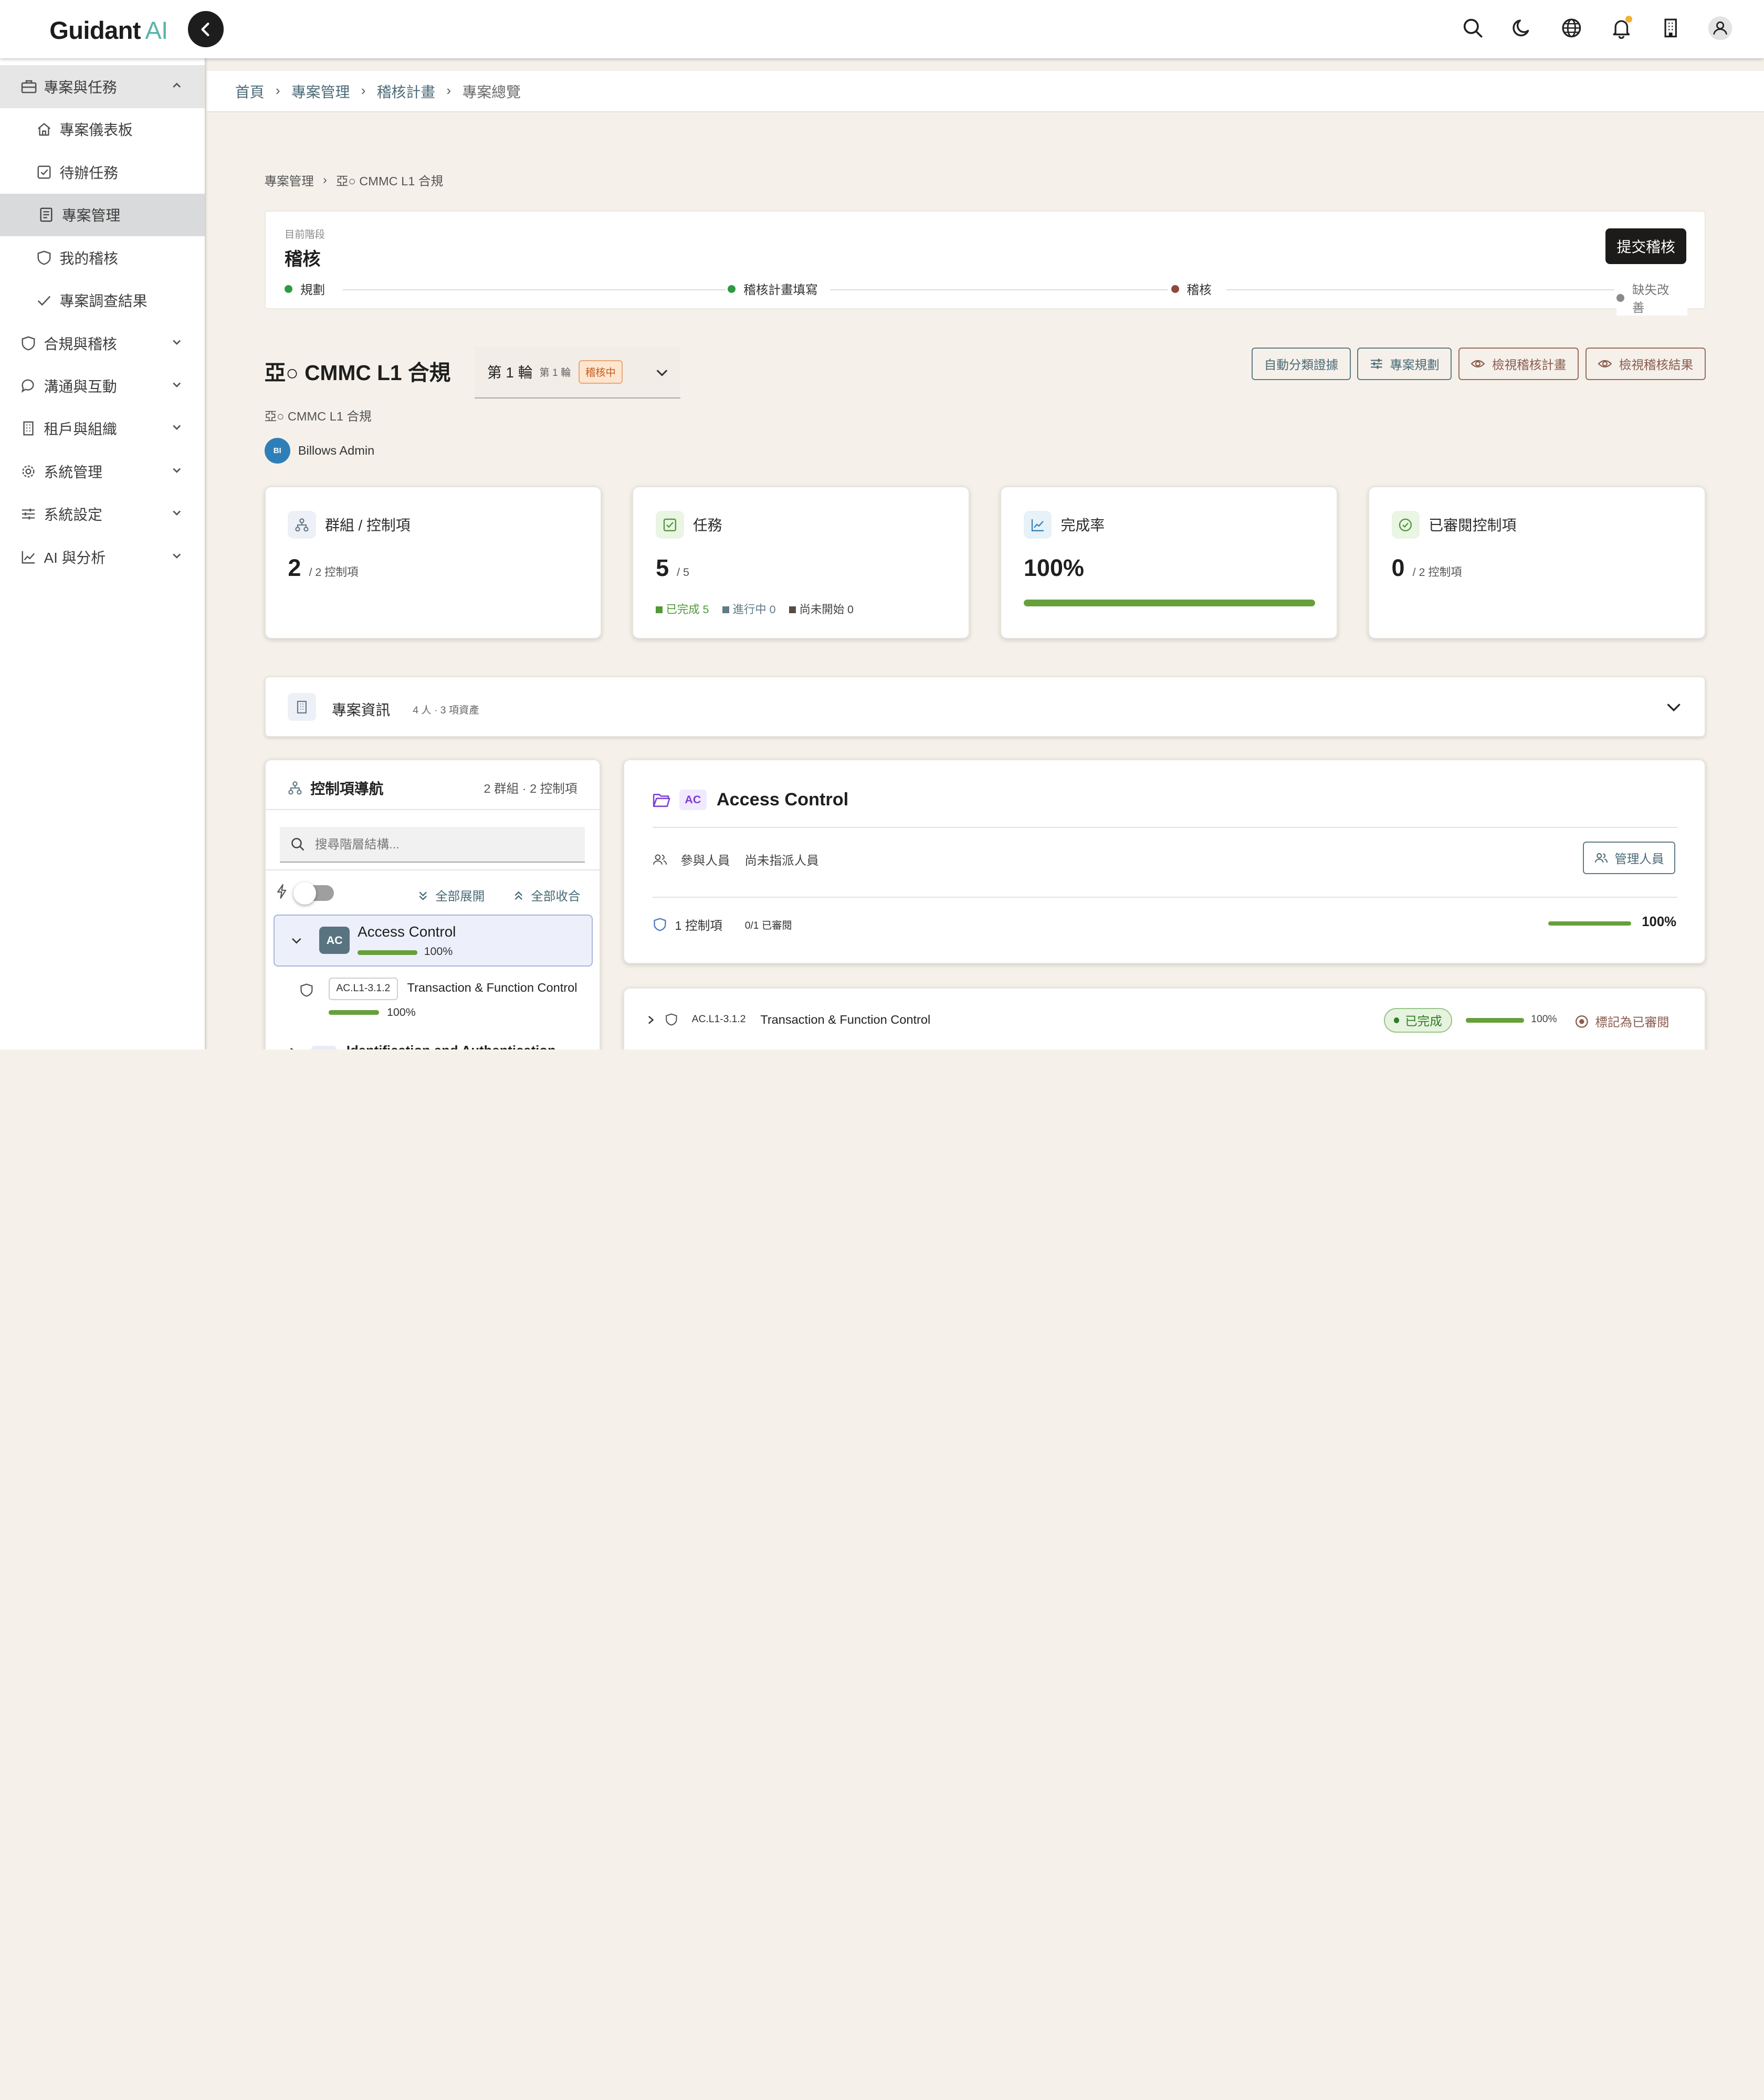  I want to click on button-label: 標記為已審閱, so click(1632, 1022).